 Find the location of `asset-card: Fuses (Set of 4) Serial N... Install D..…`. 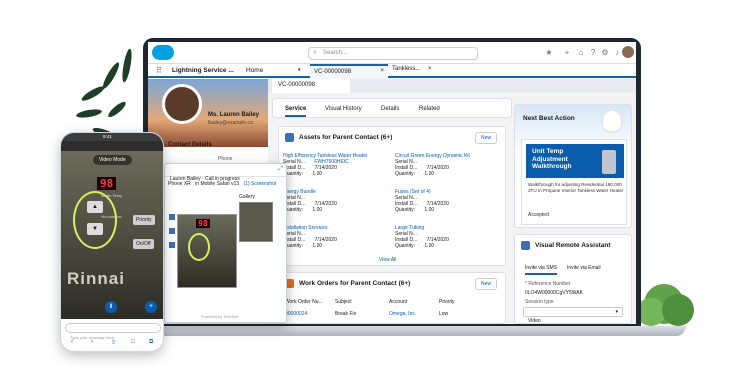

asset-card: Fuses (Set of 4) Serial N... Install D..… is located at coordinates (449, 201).